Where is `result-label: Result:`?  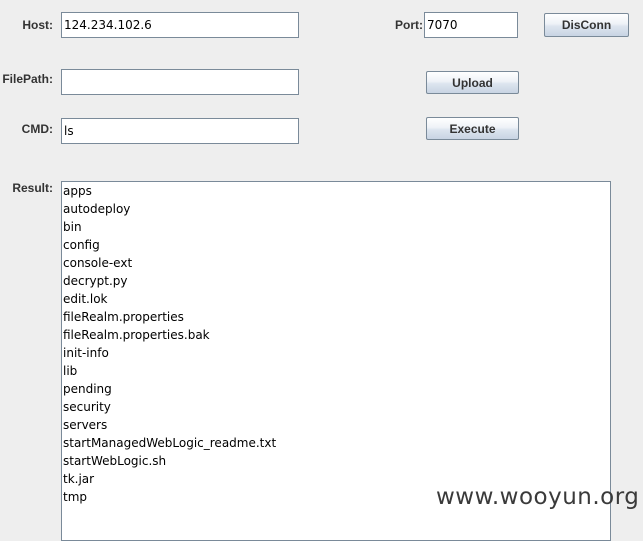 result-label: Result: is located at coordinates (32, 188).